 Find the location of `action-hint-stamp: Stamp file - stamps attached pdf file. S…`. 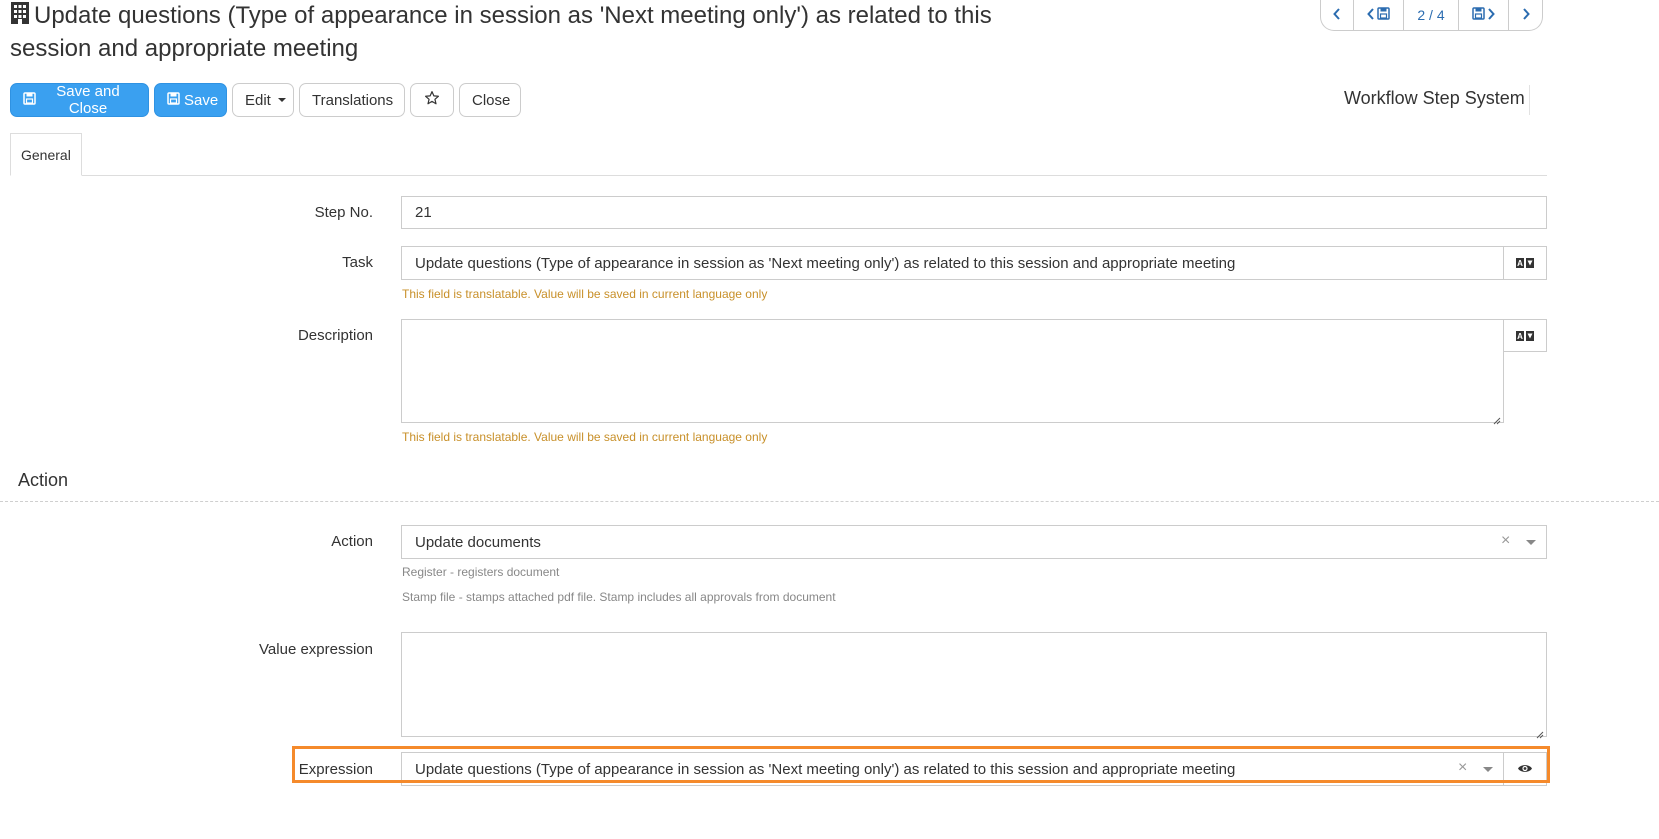

action-hint-stamp: Stamp file - stamps attached pdf file. S… is located at coordinates (619, 597).